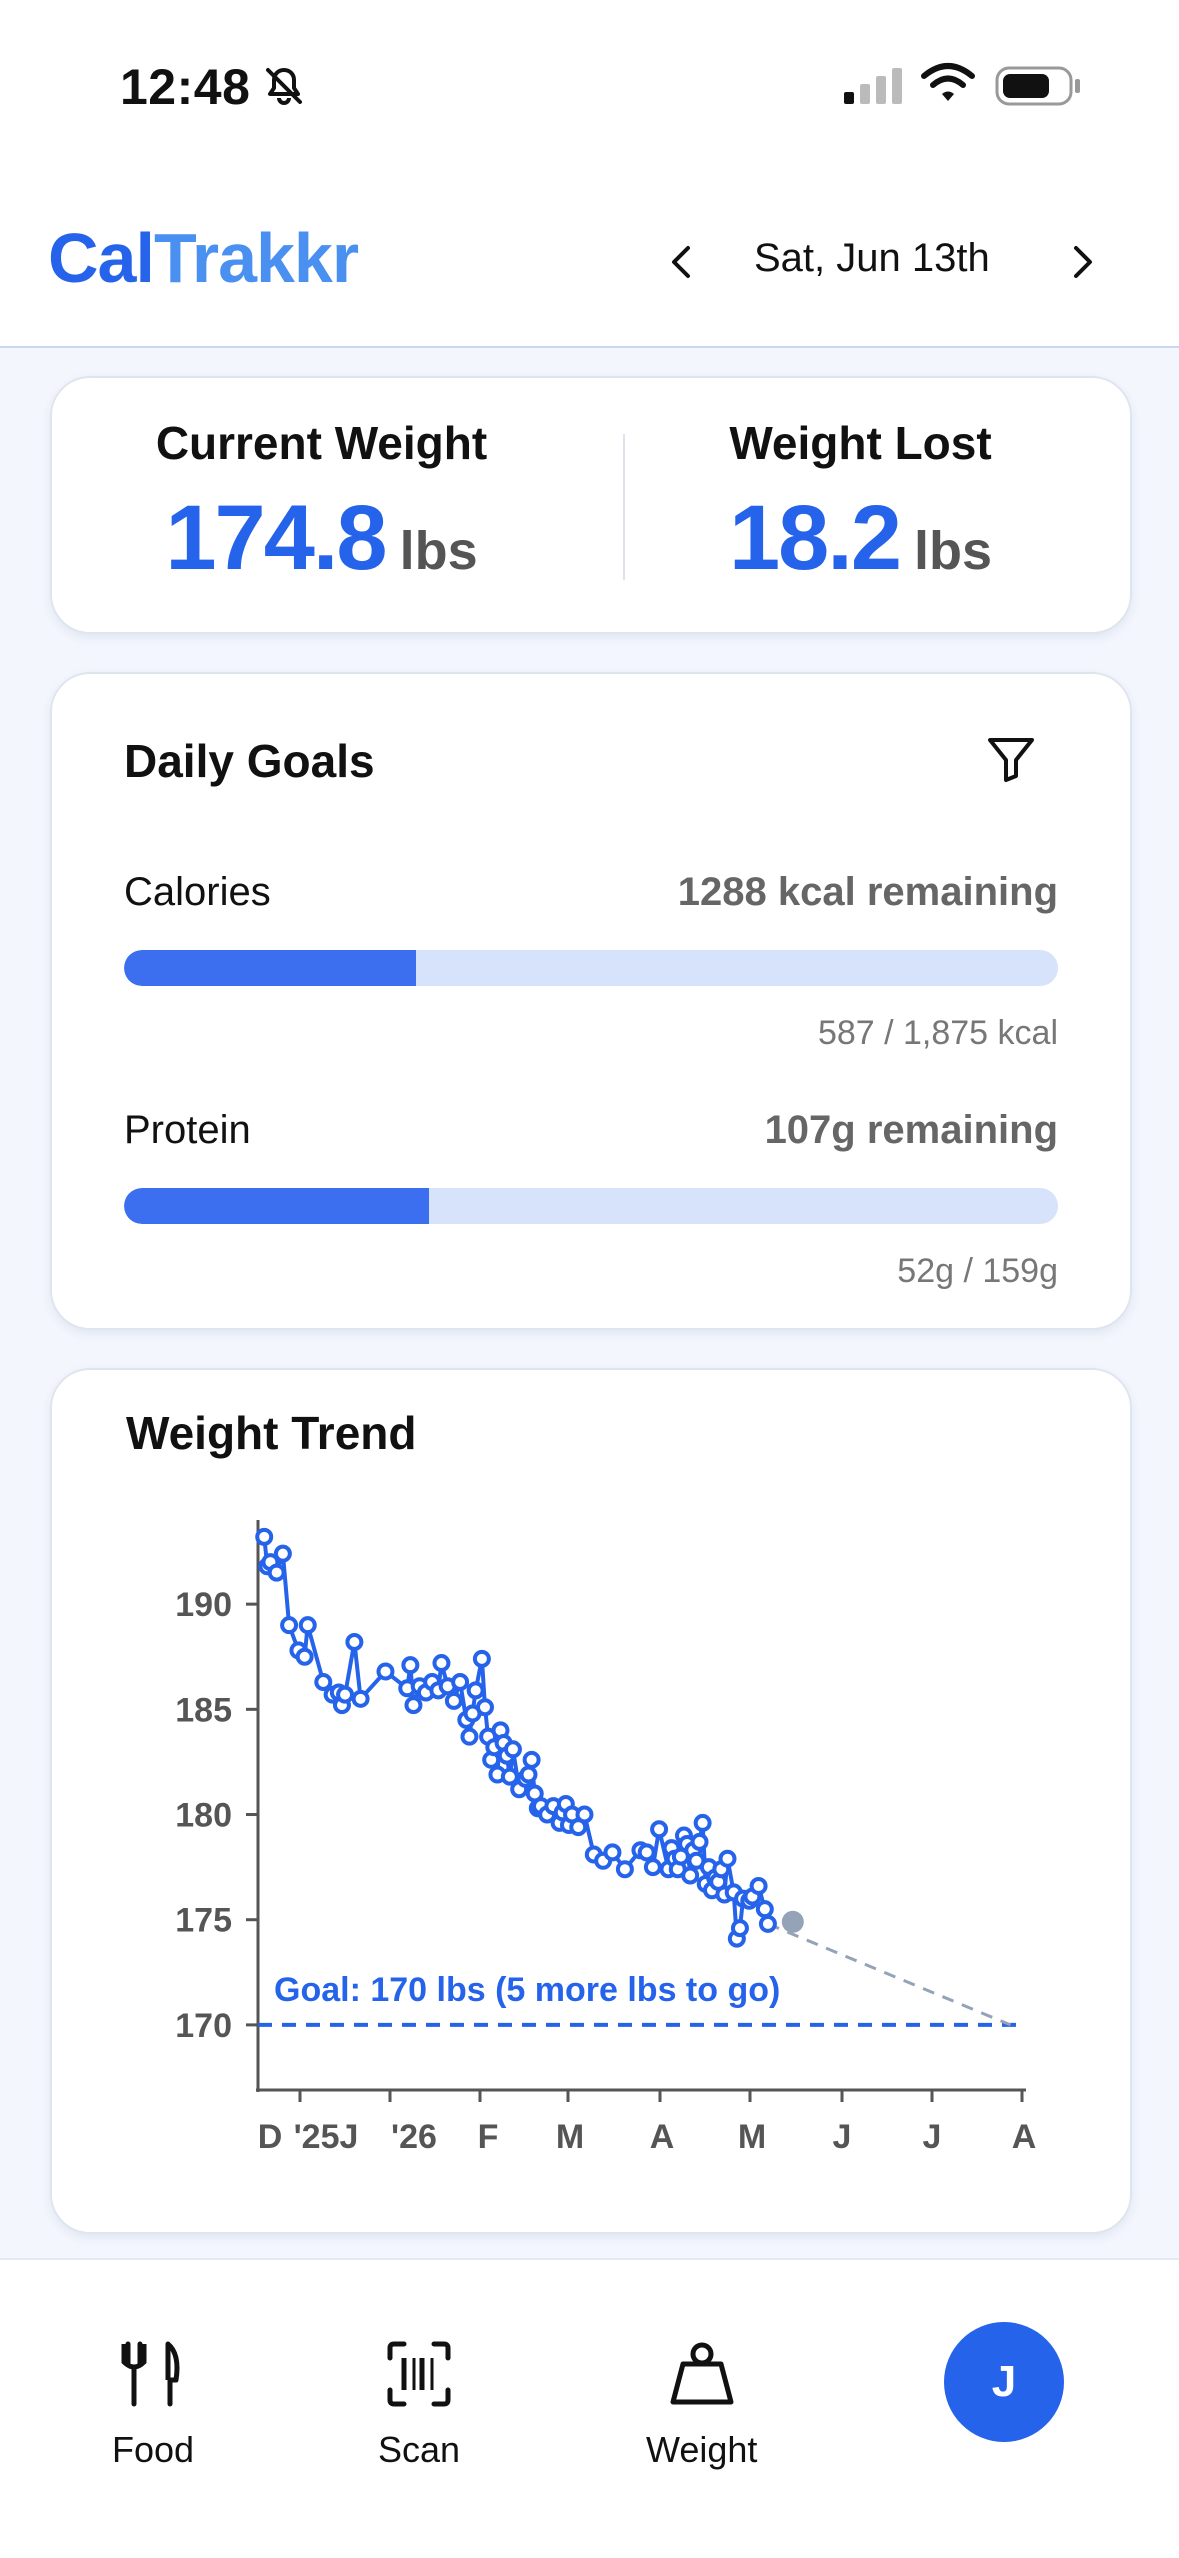  What do you see at coordinates (591, 1206) in the screenshot?
I see `protein-progress-bar` at bounding box center [591, 1206].